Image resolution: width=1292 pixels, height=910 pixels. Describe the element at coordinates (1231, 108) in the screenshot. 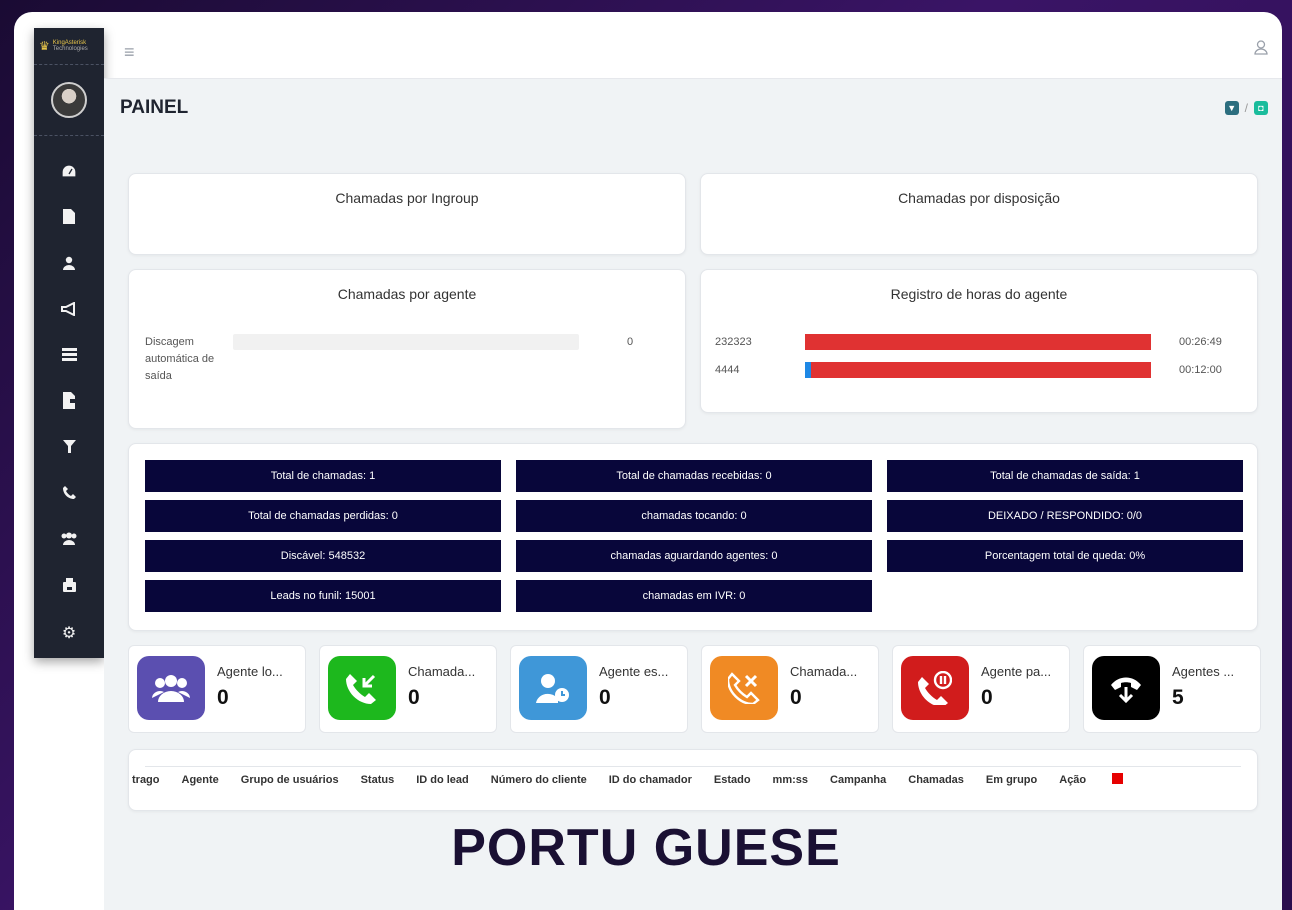

I see `filter-toggle-icon: ▼` at that location.